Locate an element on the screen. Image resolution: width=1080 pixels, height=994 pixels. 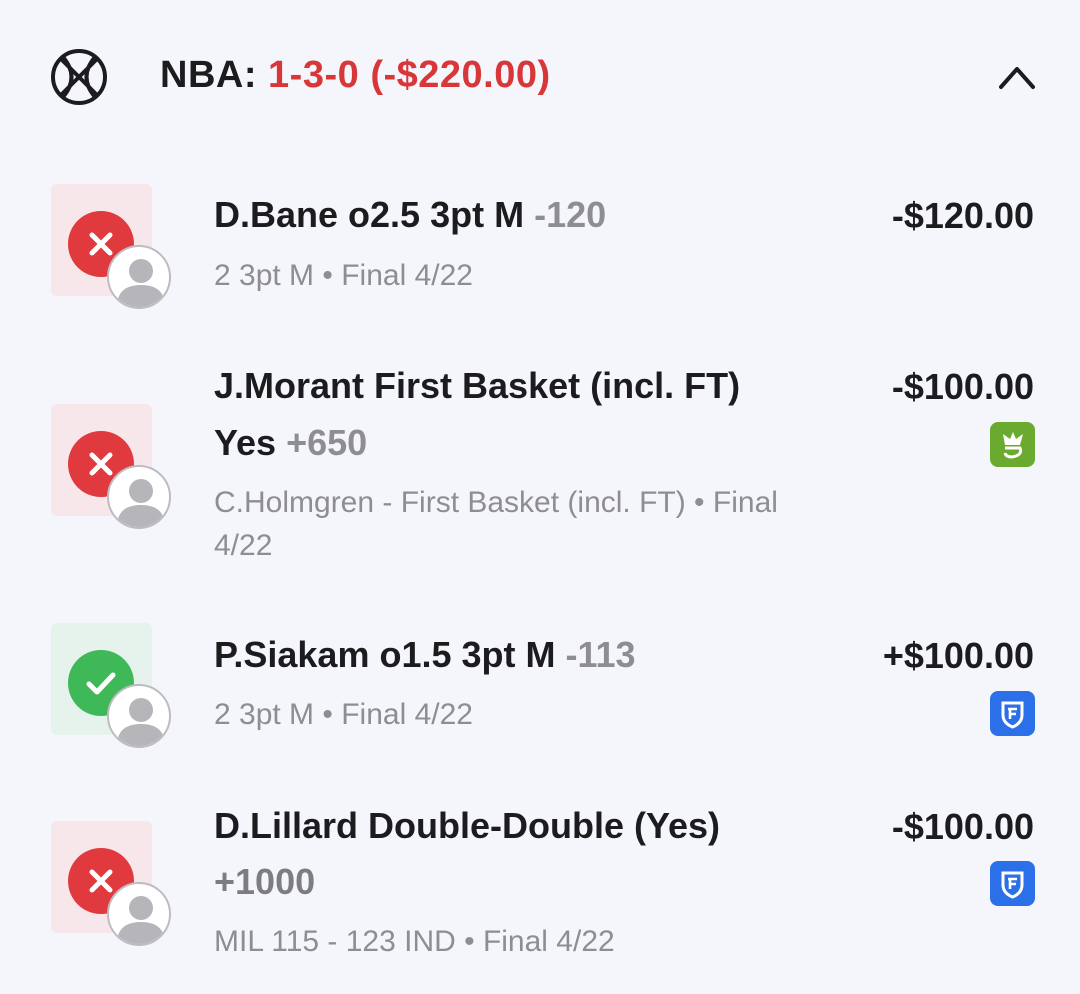
bet-title: D.Bane o2.5 3pt M -120 is located at coordinates (410, 214).